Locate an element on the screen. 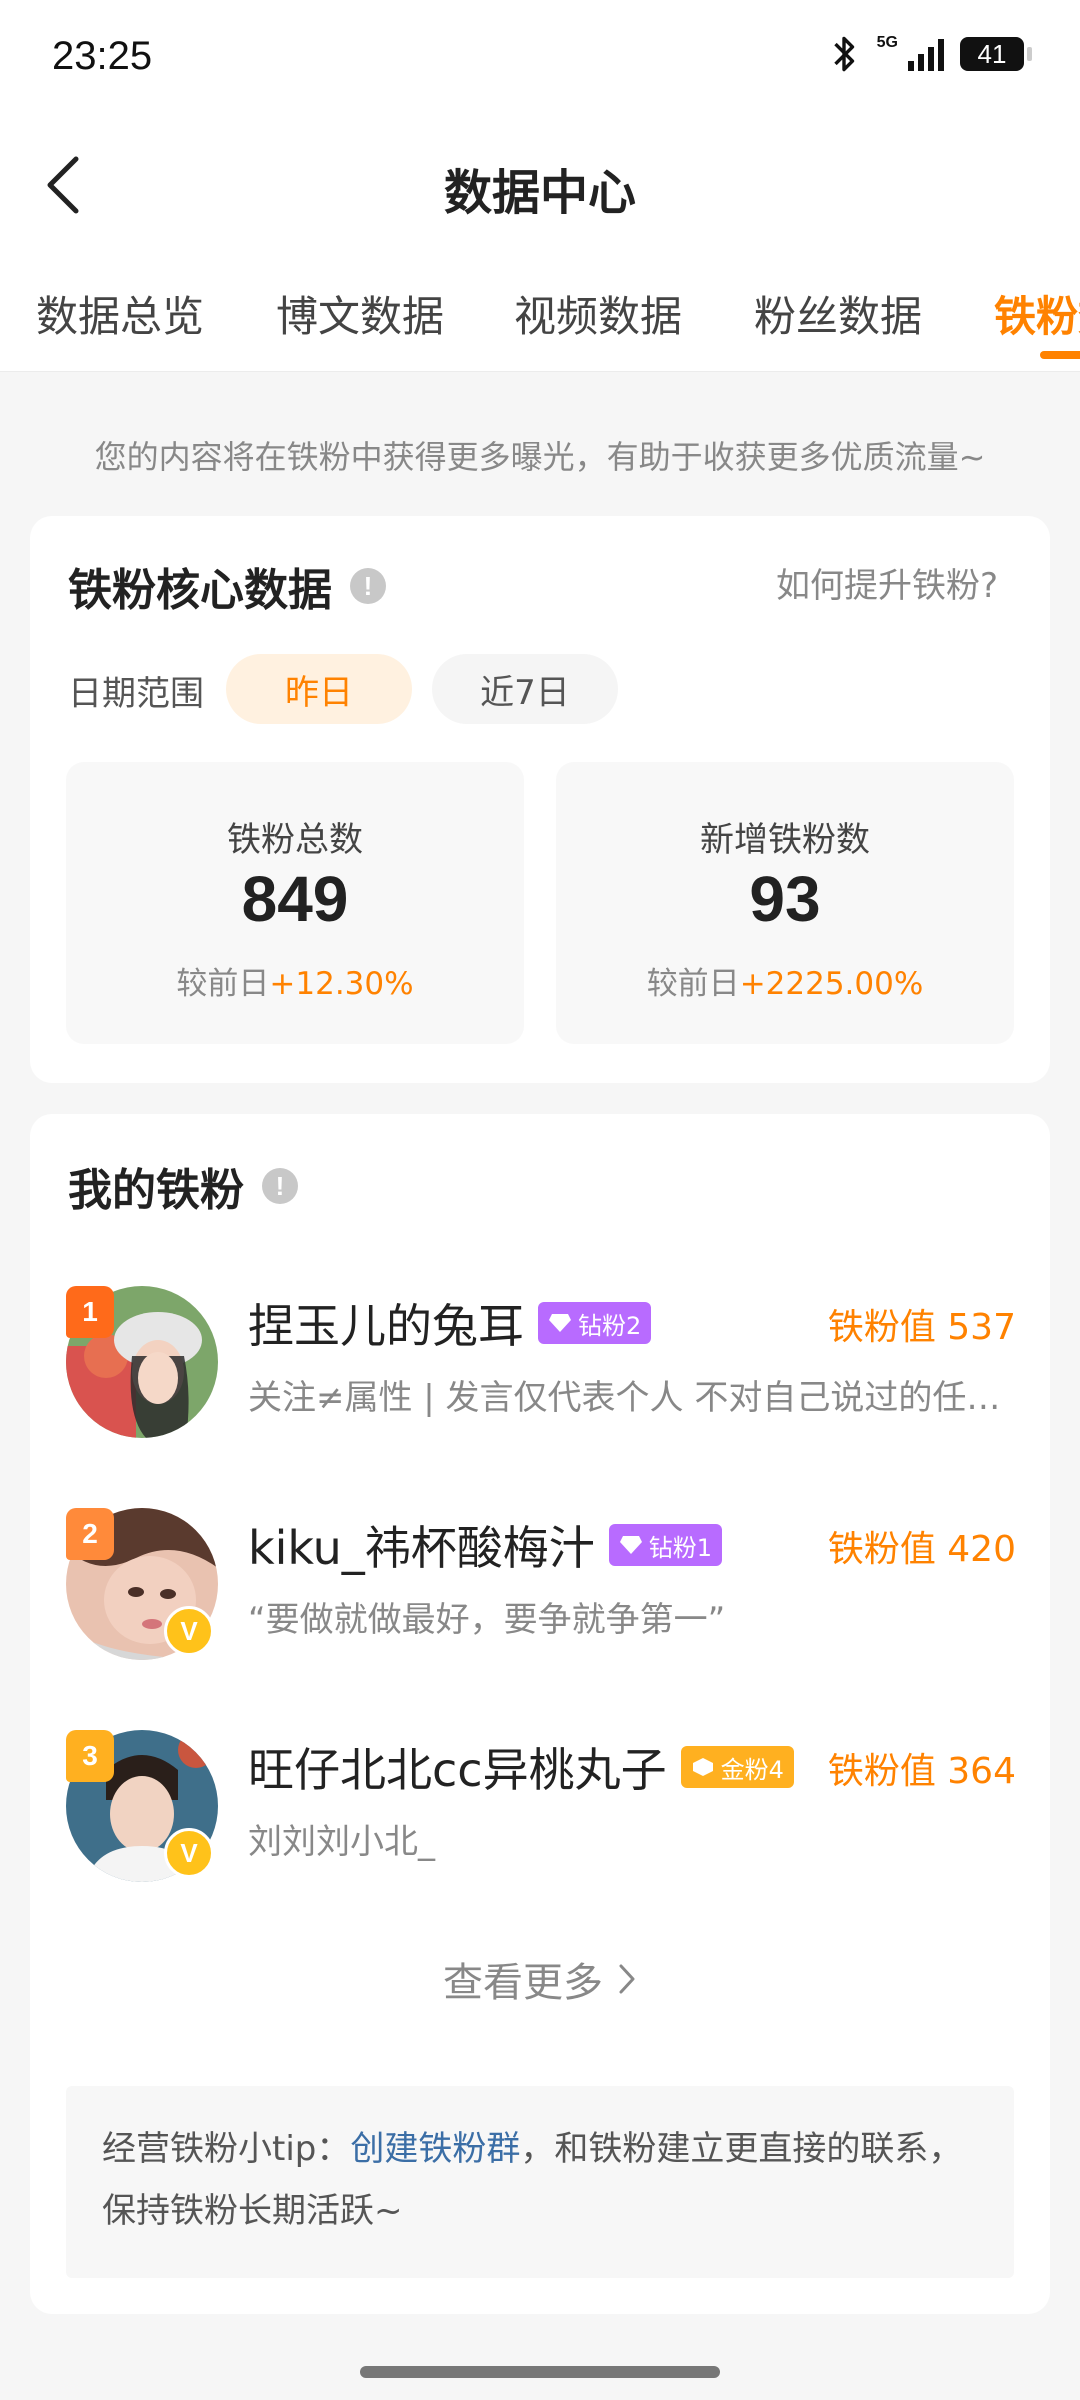 The height and width of the screenshot is (2400, 1080). status-time: 23:25 is located at coordinates (102, 56).